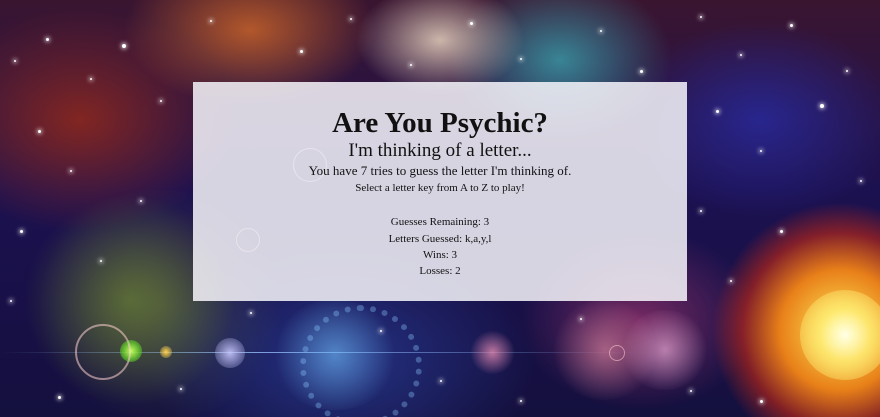 This screenshot has height=417, width=880. What do you see at coordinates (440, 271) in the screenshot?
I see `losses-count: Losses: 2` at bounding box center [440, 271].